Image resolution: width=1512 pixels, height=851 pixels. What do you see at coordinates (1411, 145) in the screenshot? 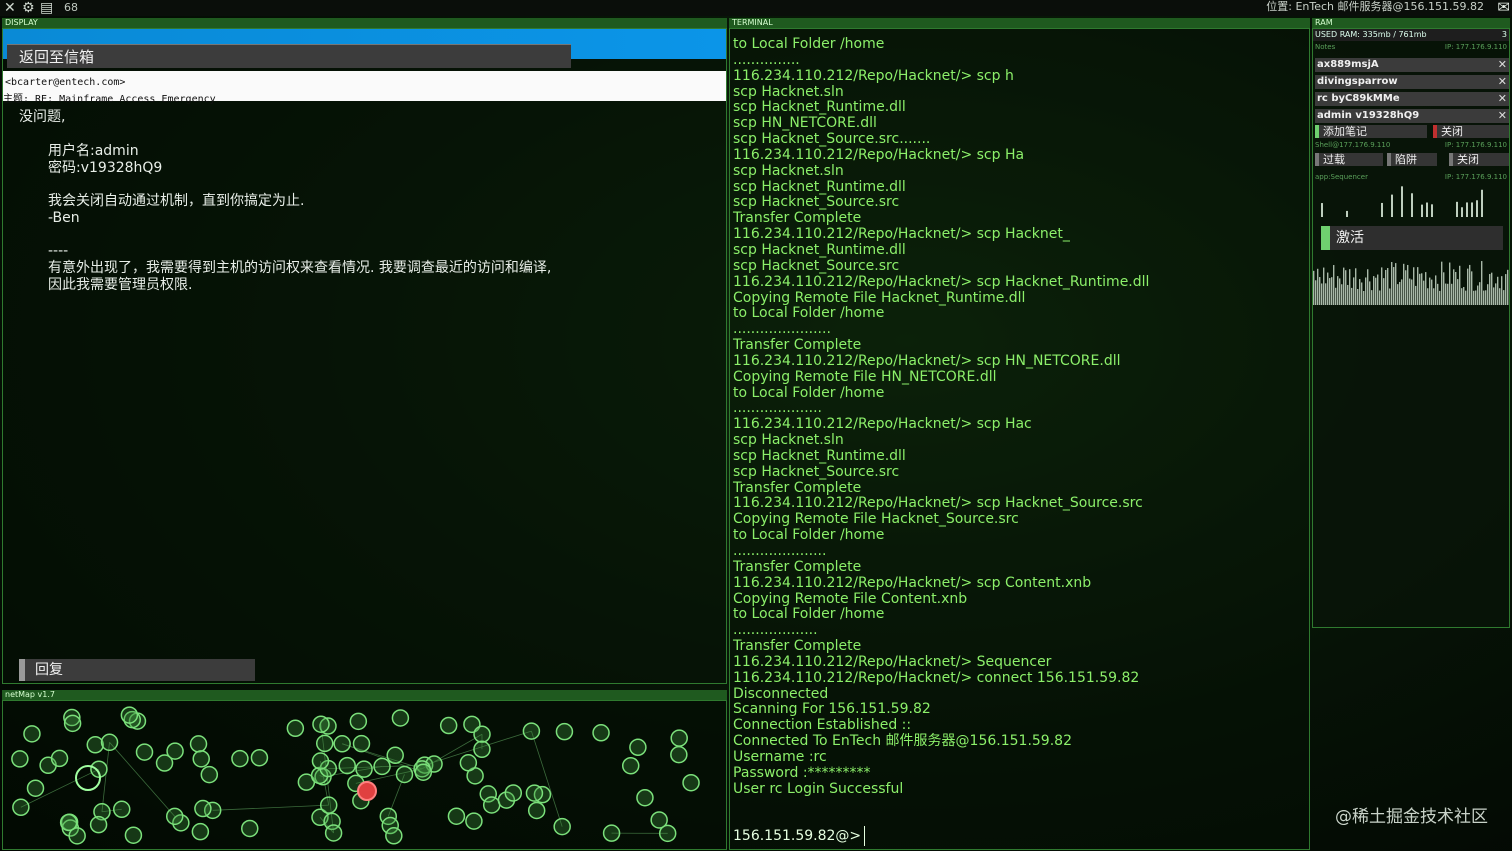
I see `shell-header: Shell@177.176.9.110 IP: 177.176.9.110` at bounding box center [1411, 145].